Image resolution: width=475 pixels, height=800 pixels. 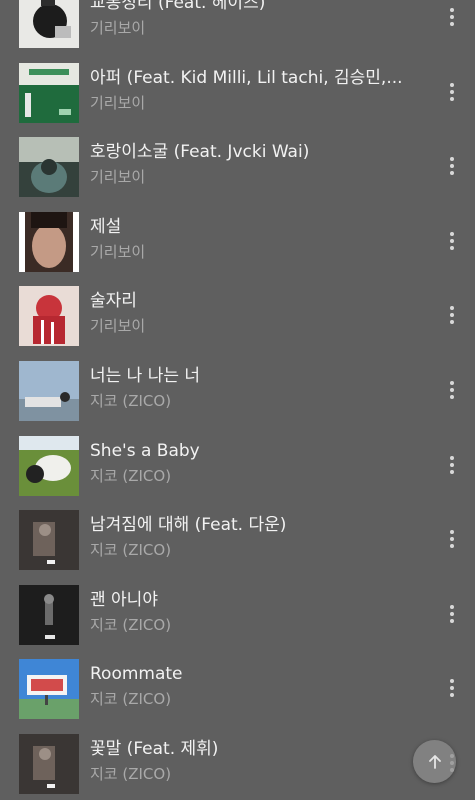 What do you see at coordinates (237, 235) in the screenshot?
I see `track-row: 제설 기리보이` at bounding box center [237, 235].